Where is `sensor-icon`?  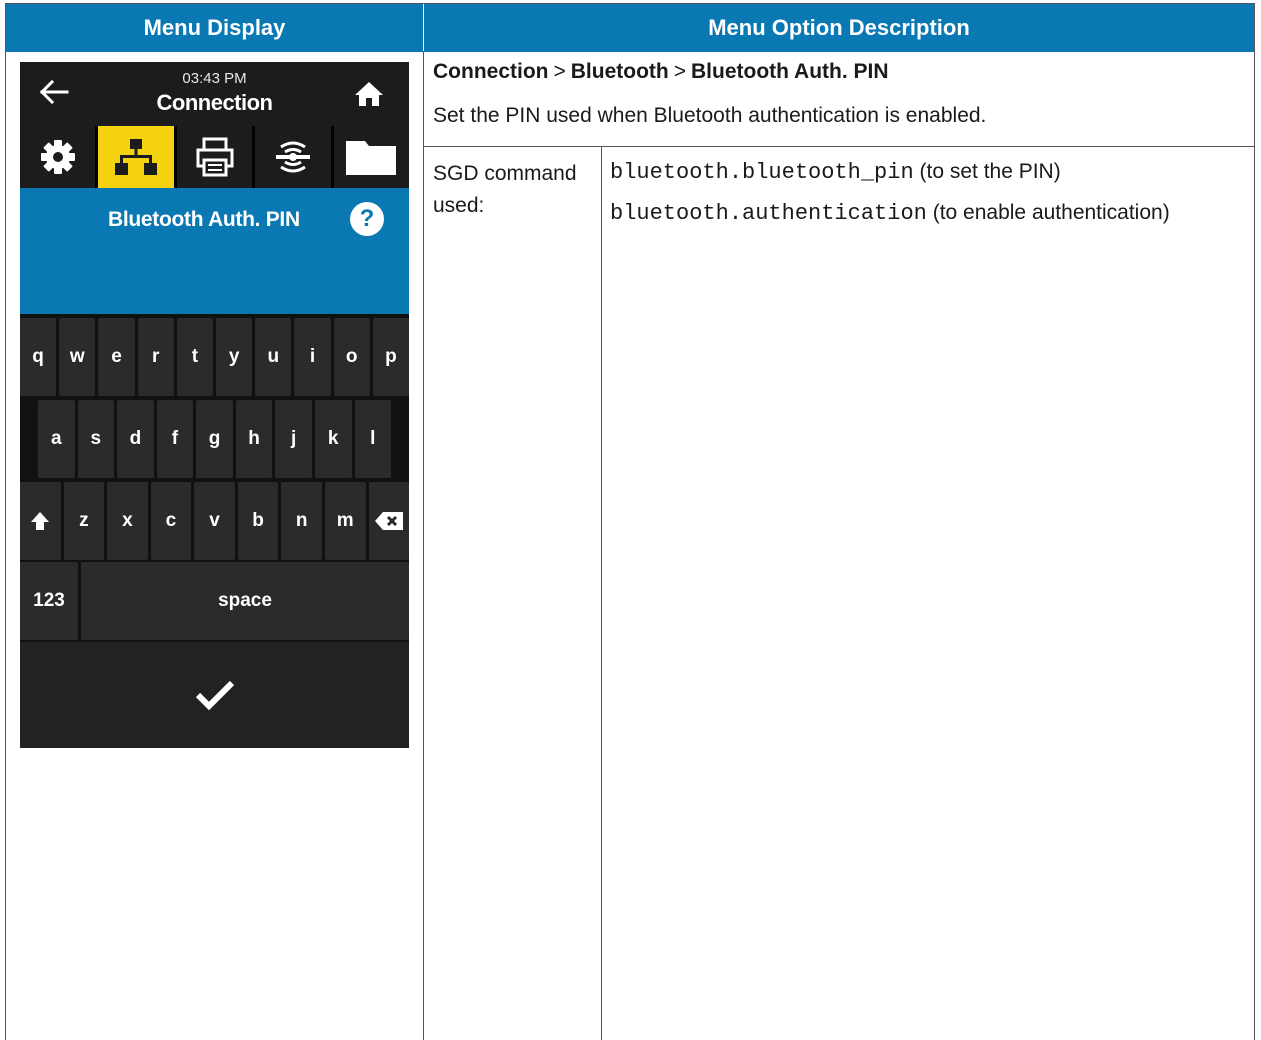 sensor-icon is located at coordinates (292, 157).